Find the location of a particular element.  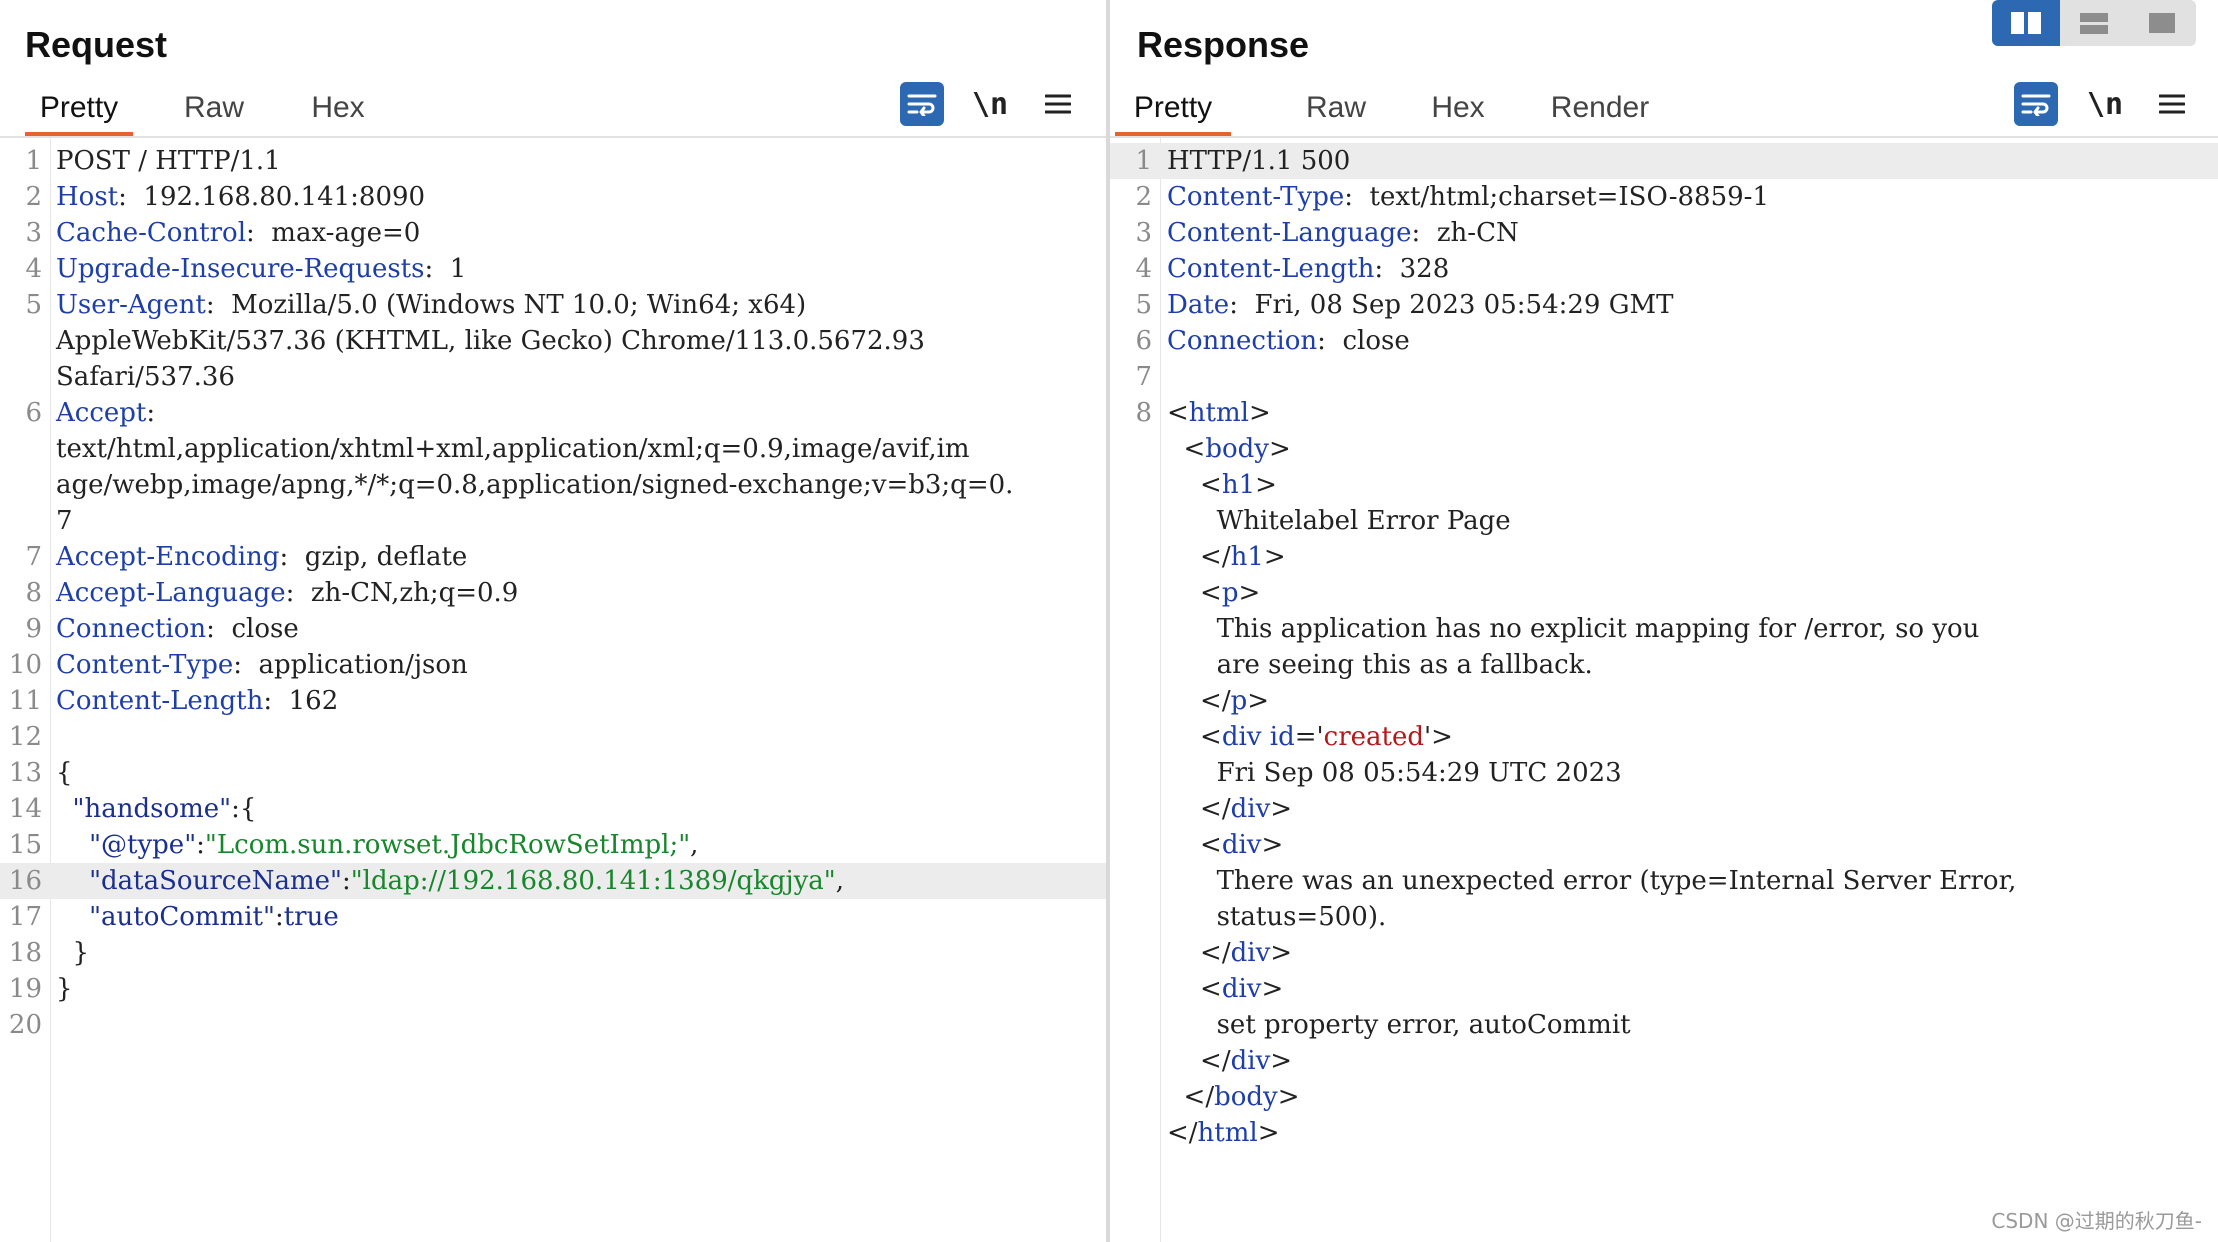

code-line: 8 <html> is located at coordinates (1664, 413).